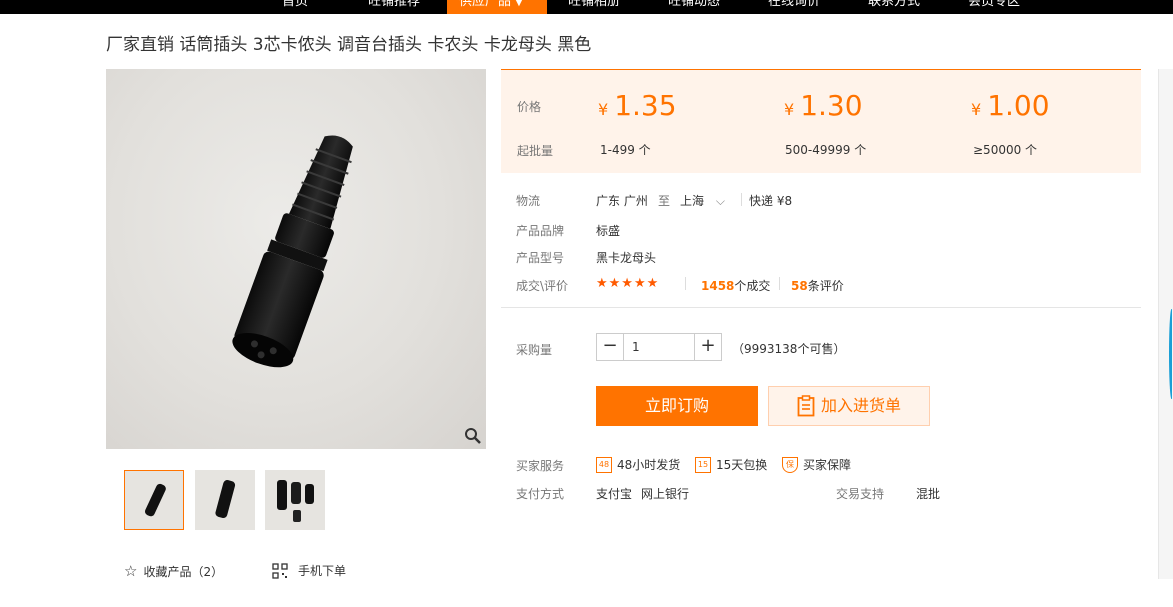 The height and width of the screenshot is (607, 1173). I want to click on deals-count-link: 1458个成交, so click(735, 285).